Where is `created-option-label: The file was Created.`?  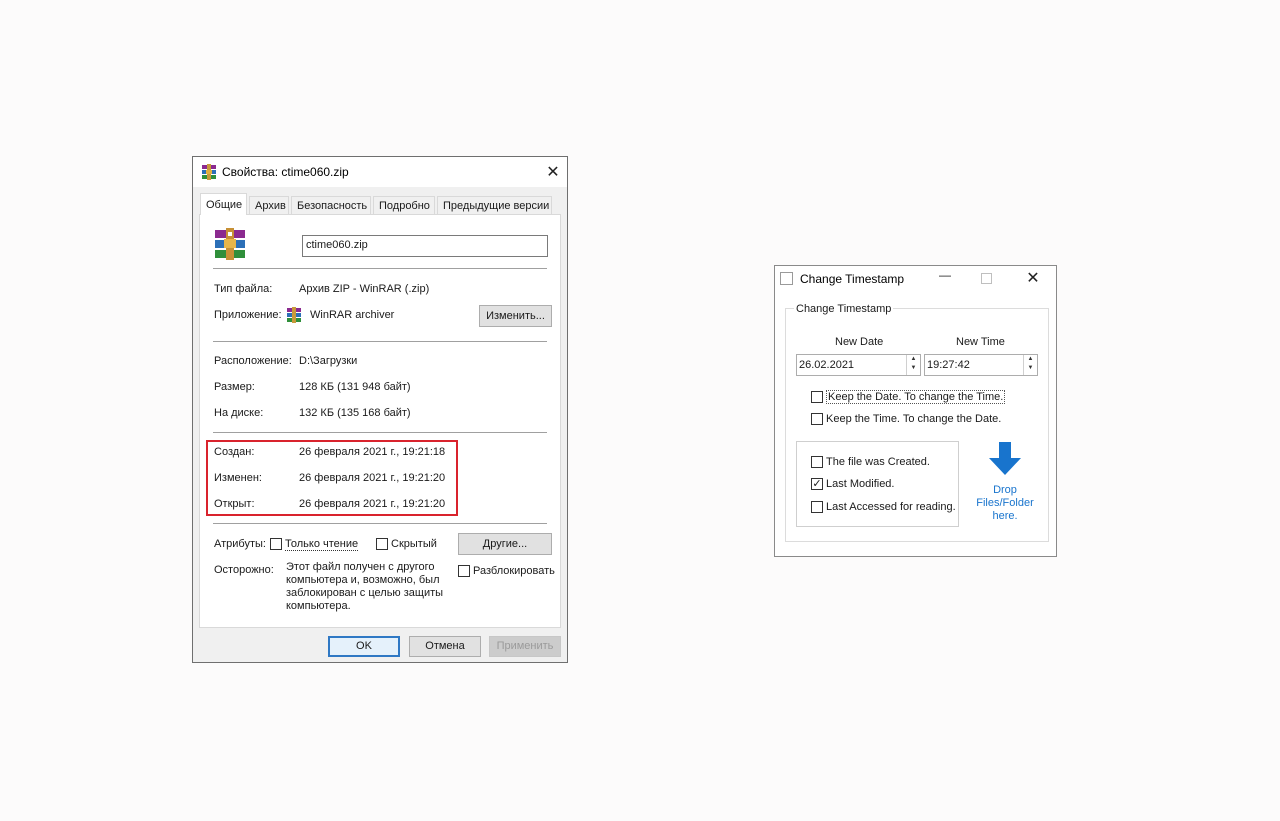
created-option-label: The file was Created. is located at coordinates (878, 462).